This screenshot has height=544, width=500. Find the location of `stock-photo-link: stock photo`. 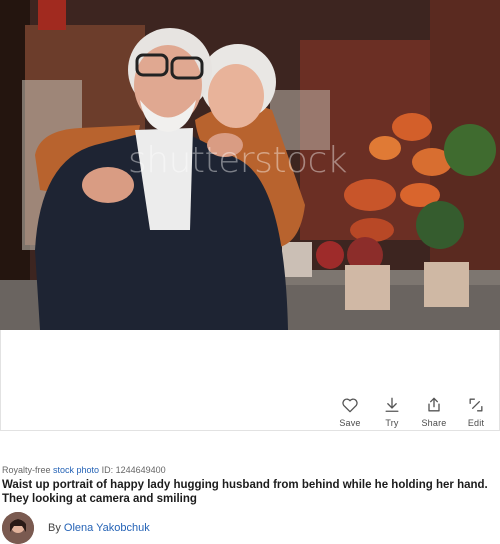

stock-photo-link: stock photo is located at coordinates (76, 470).